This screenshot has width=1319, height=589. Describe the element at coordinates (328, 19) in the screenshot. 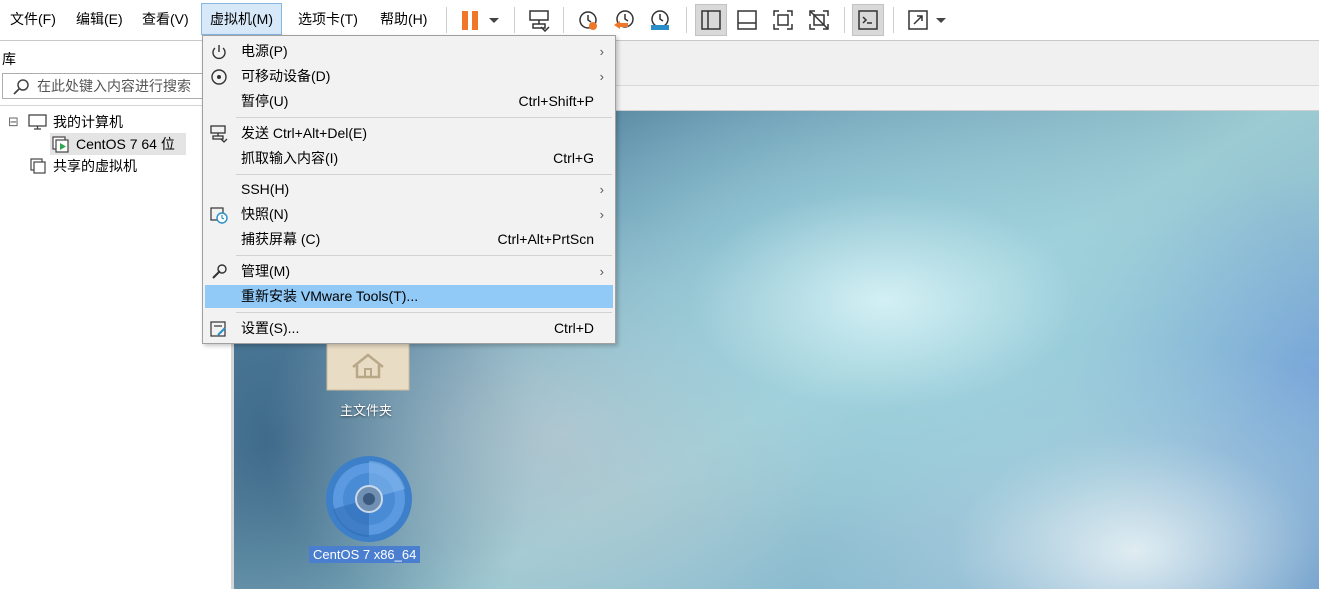

I see `menu-tabs: 选项卡(T)` at that location.